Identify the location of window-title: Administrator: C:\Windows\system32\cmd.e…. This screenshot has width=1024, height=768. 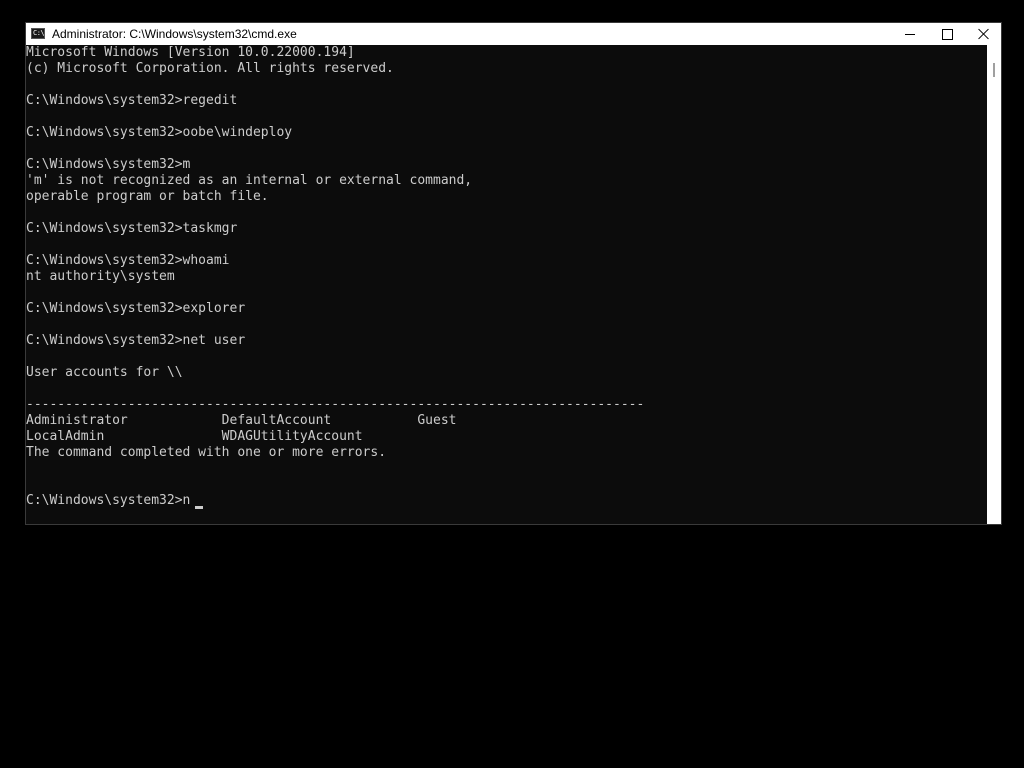
(174, 34).